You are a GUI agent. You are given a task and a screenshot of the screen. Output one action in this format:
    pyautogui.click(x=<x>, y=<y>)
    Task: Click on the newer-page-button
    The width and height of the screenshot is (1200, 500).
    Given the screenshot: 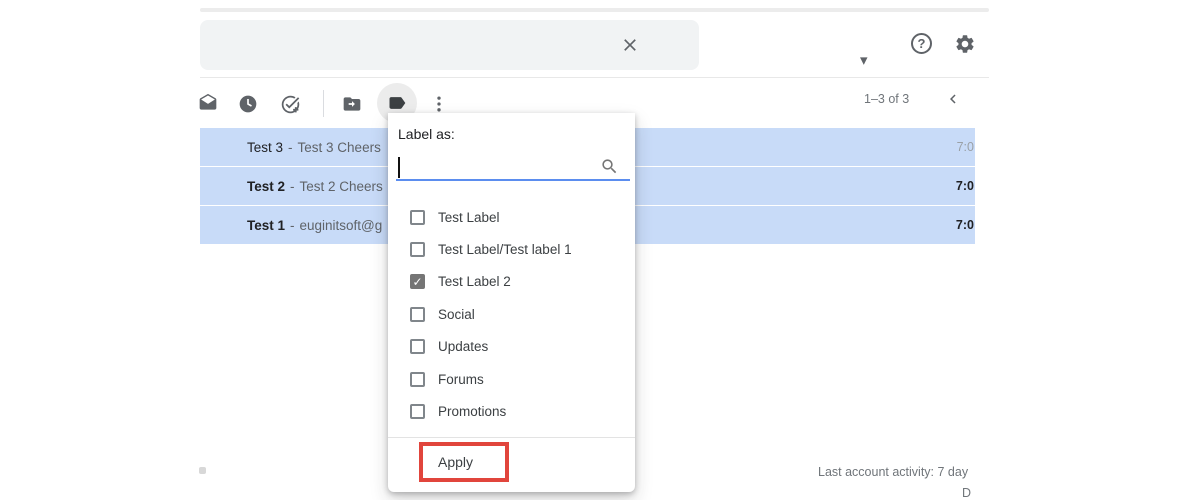 What is the action you would take?
    pyautogui.click(x=953, y=99)
    